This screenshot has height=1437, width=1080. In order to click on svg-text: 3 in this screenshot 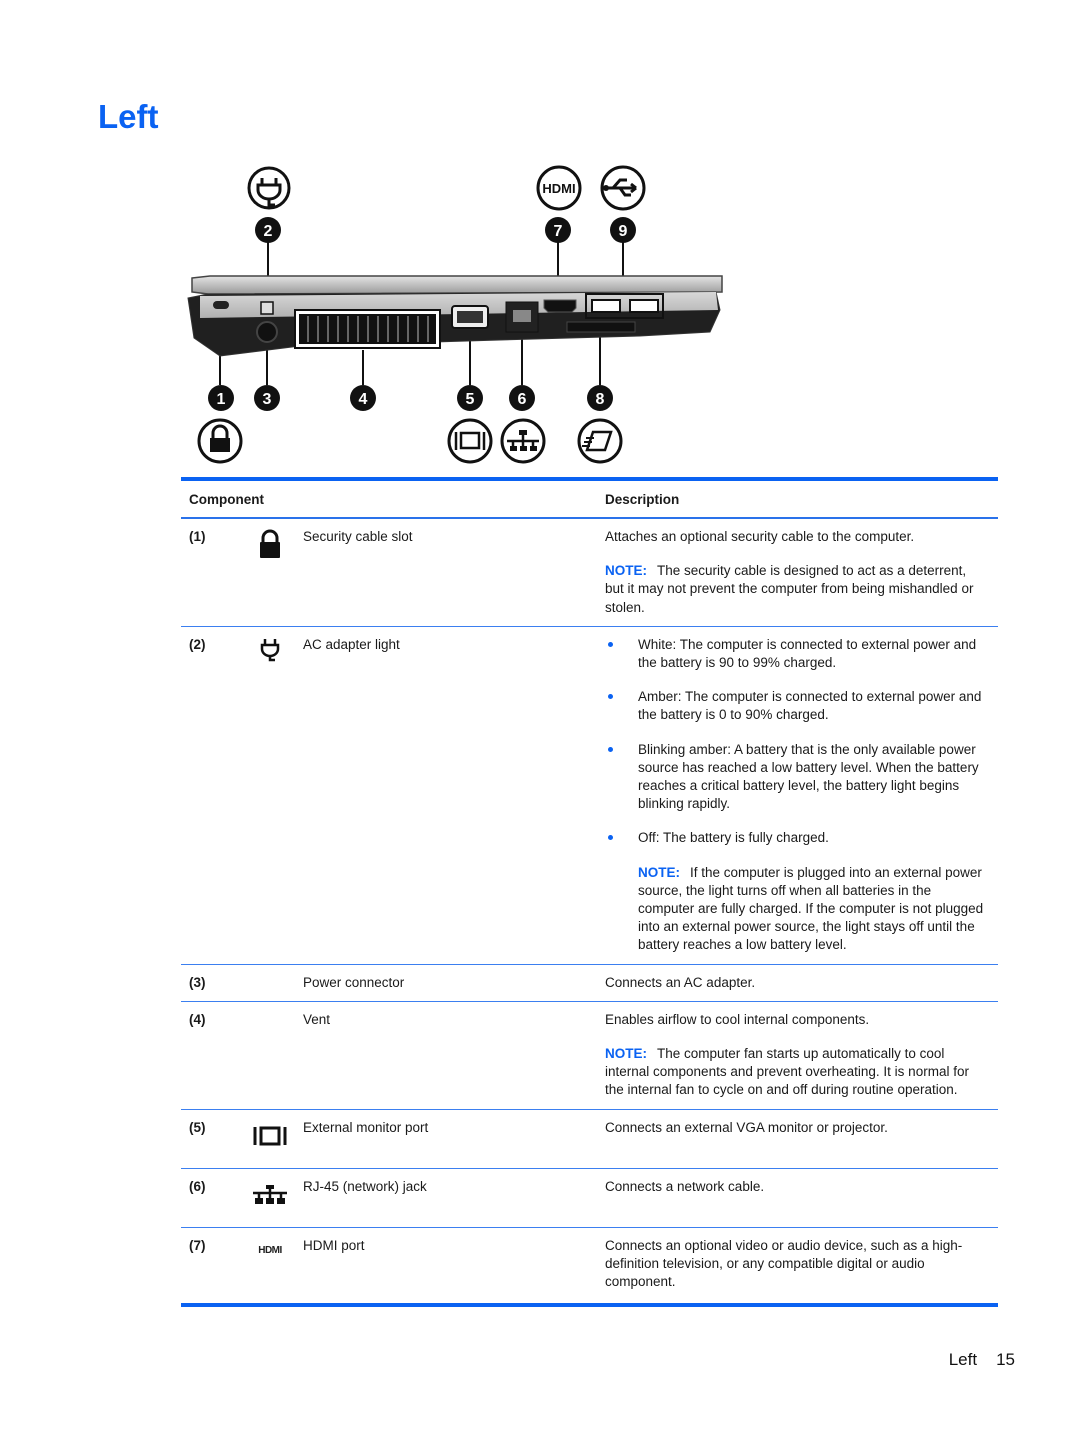, I will do `click(267, 399)`.